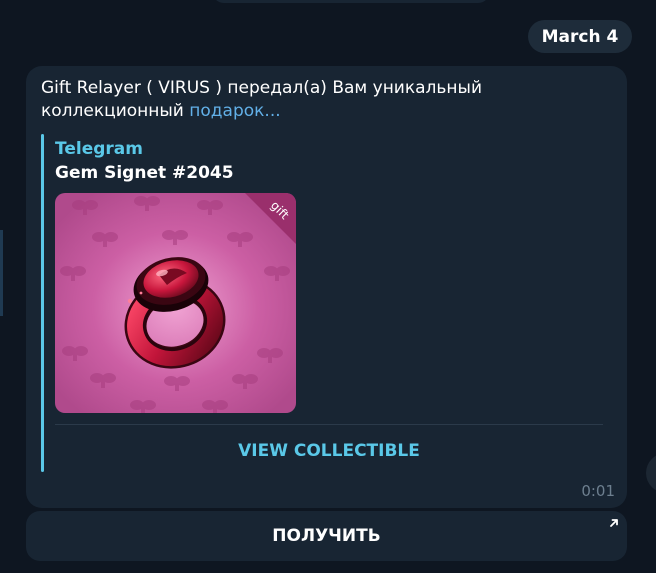  I want to click on date-label: March 4, so click(580, 36).